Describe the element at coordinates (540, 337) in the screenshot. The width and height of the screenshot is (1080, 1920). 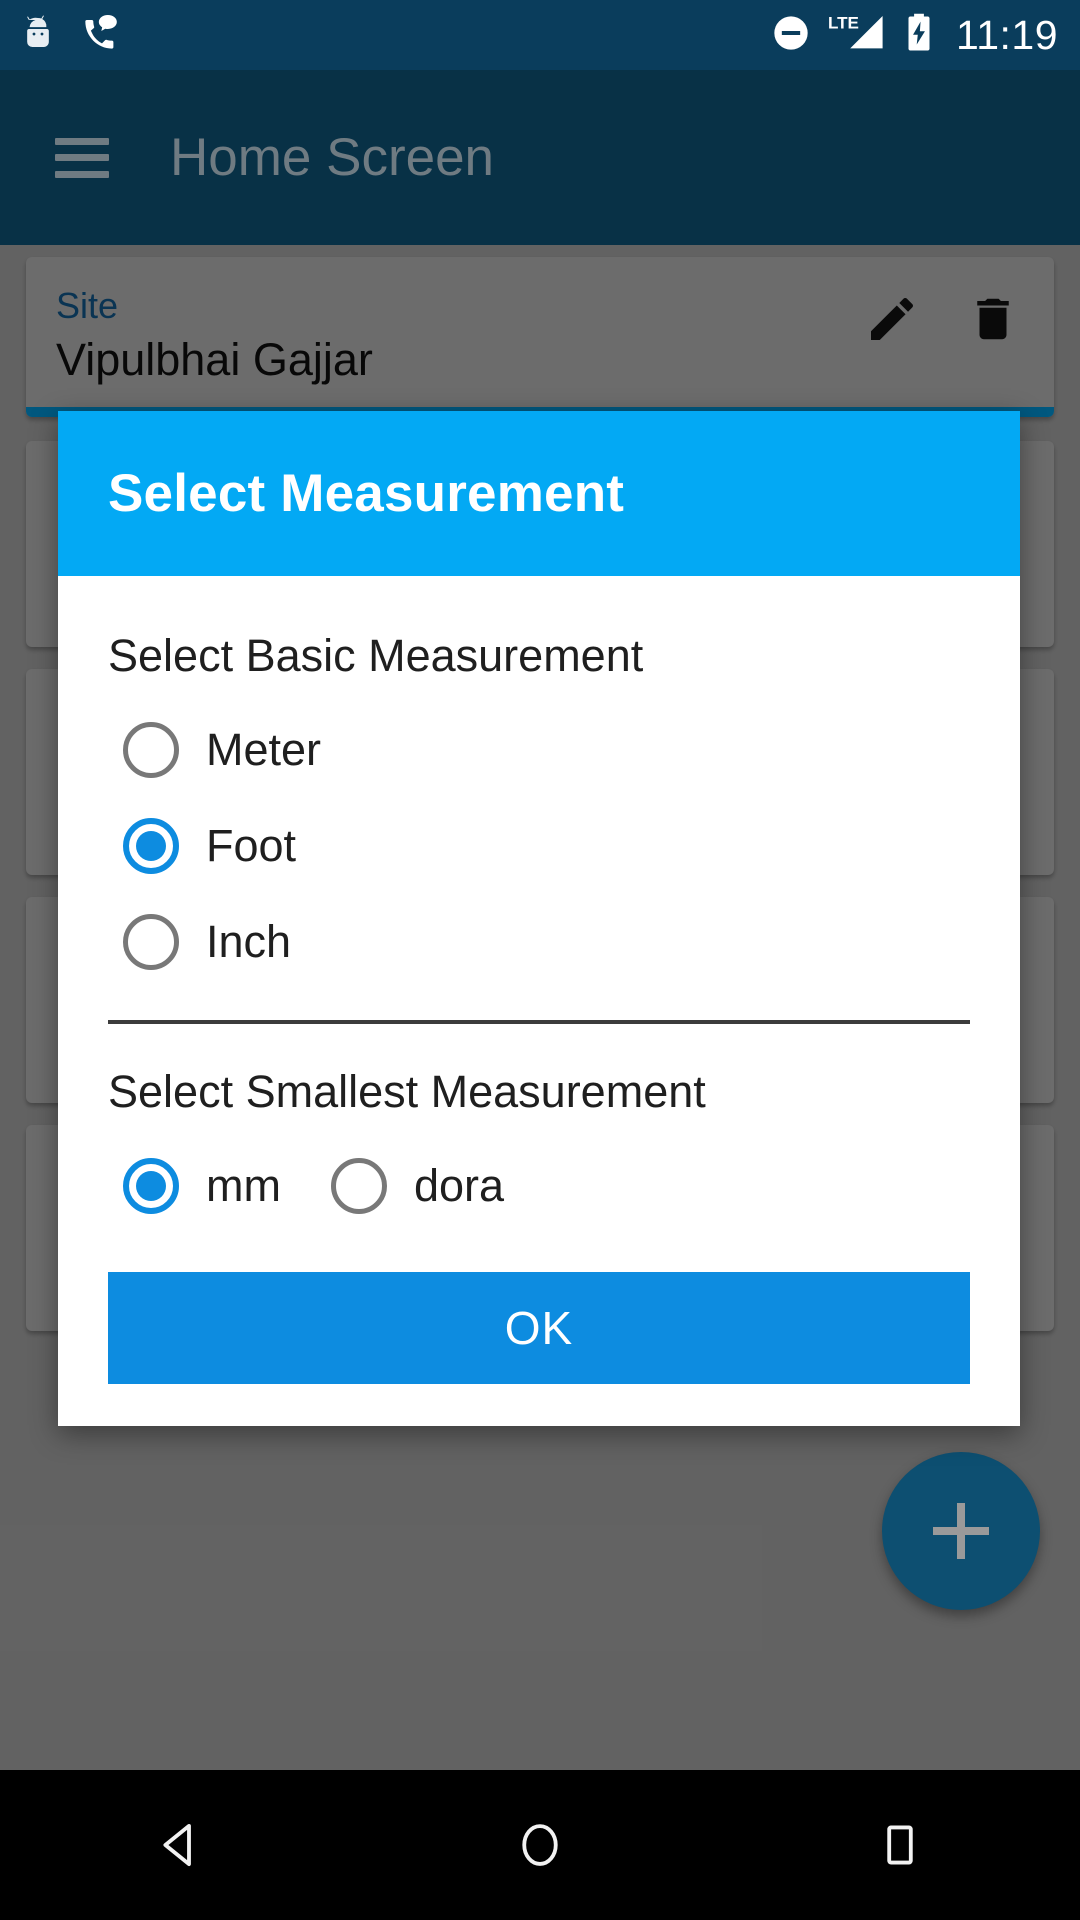
I see `site-card: Site Vipulbhai Gajjar` at that location.